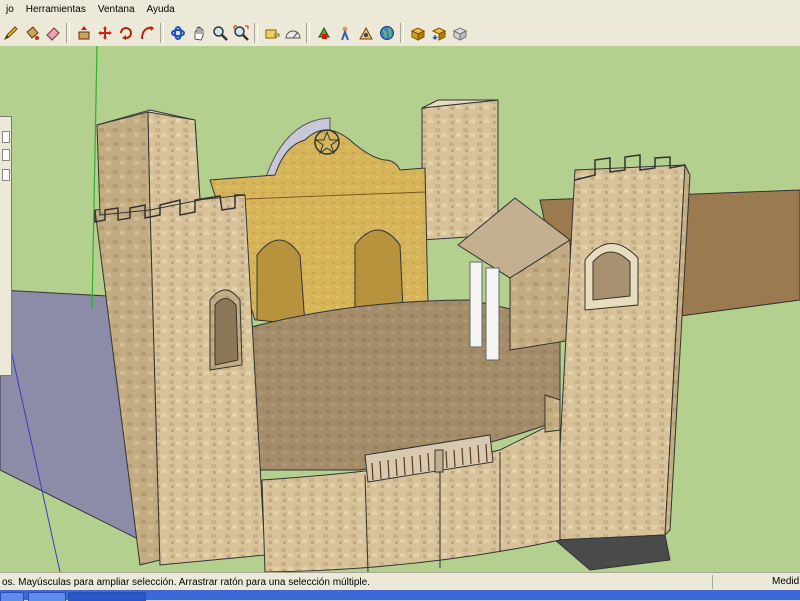 This screenshot has height=601, width=800. What do you see at coordinates (83, 33) in the screenshot?
I see `push-pull-icon` at bounding box center [83, 33].